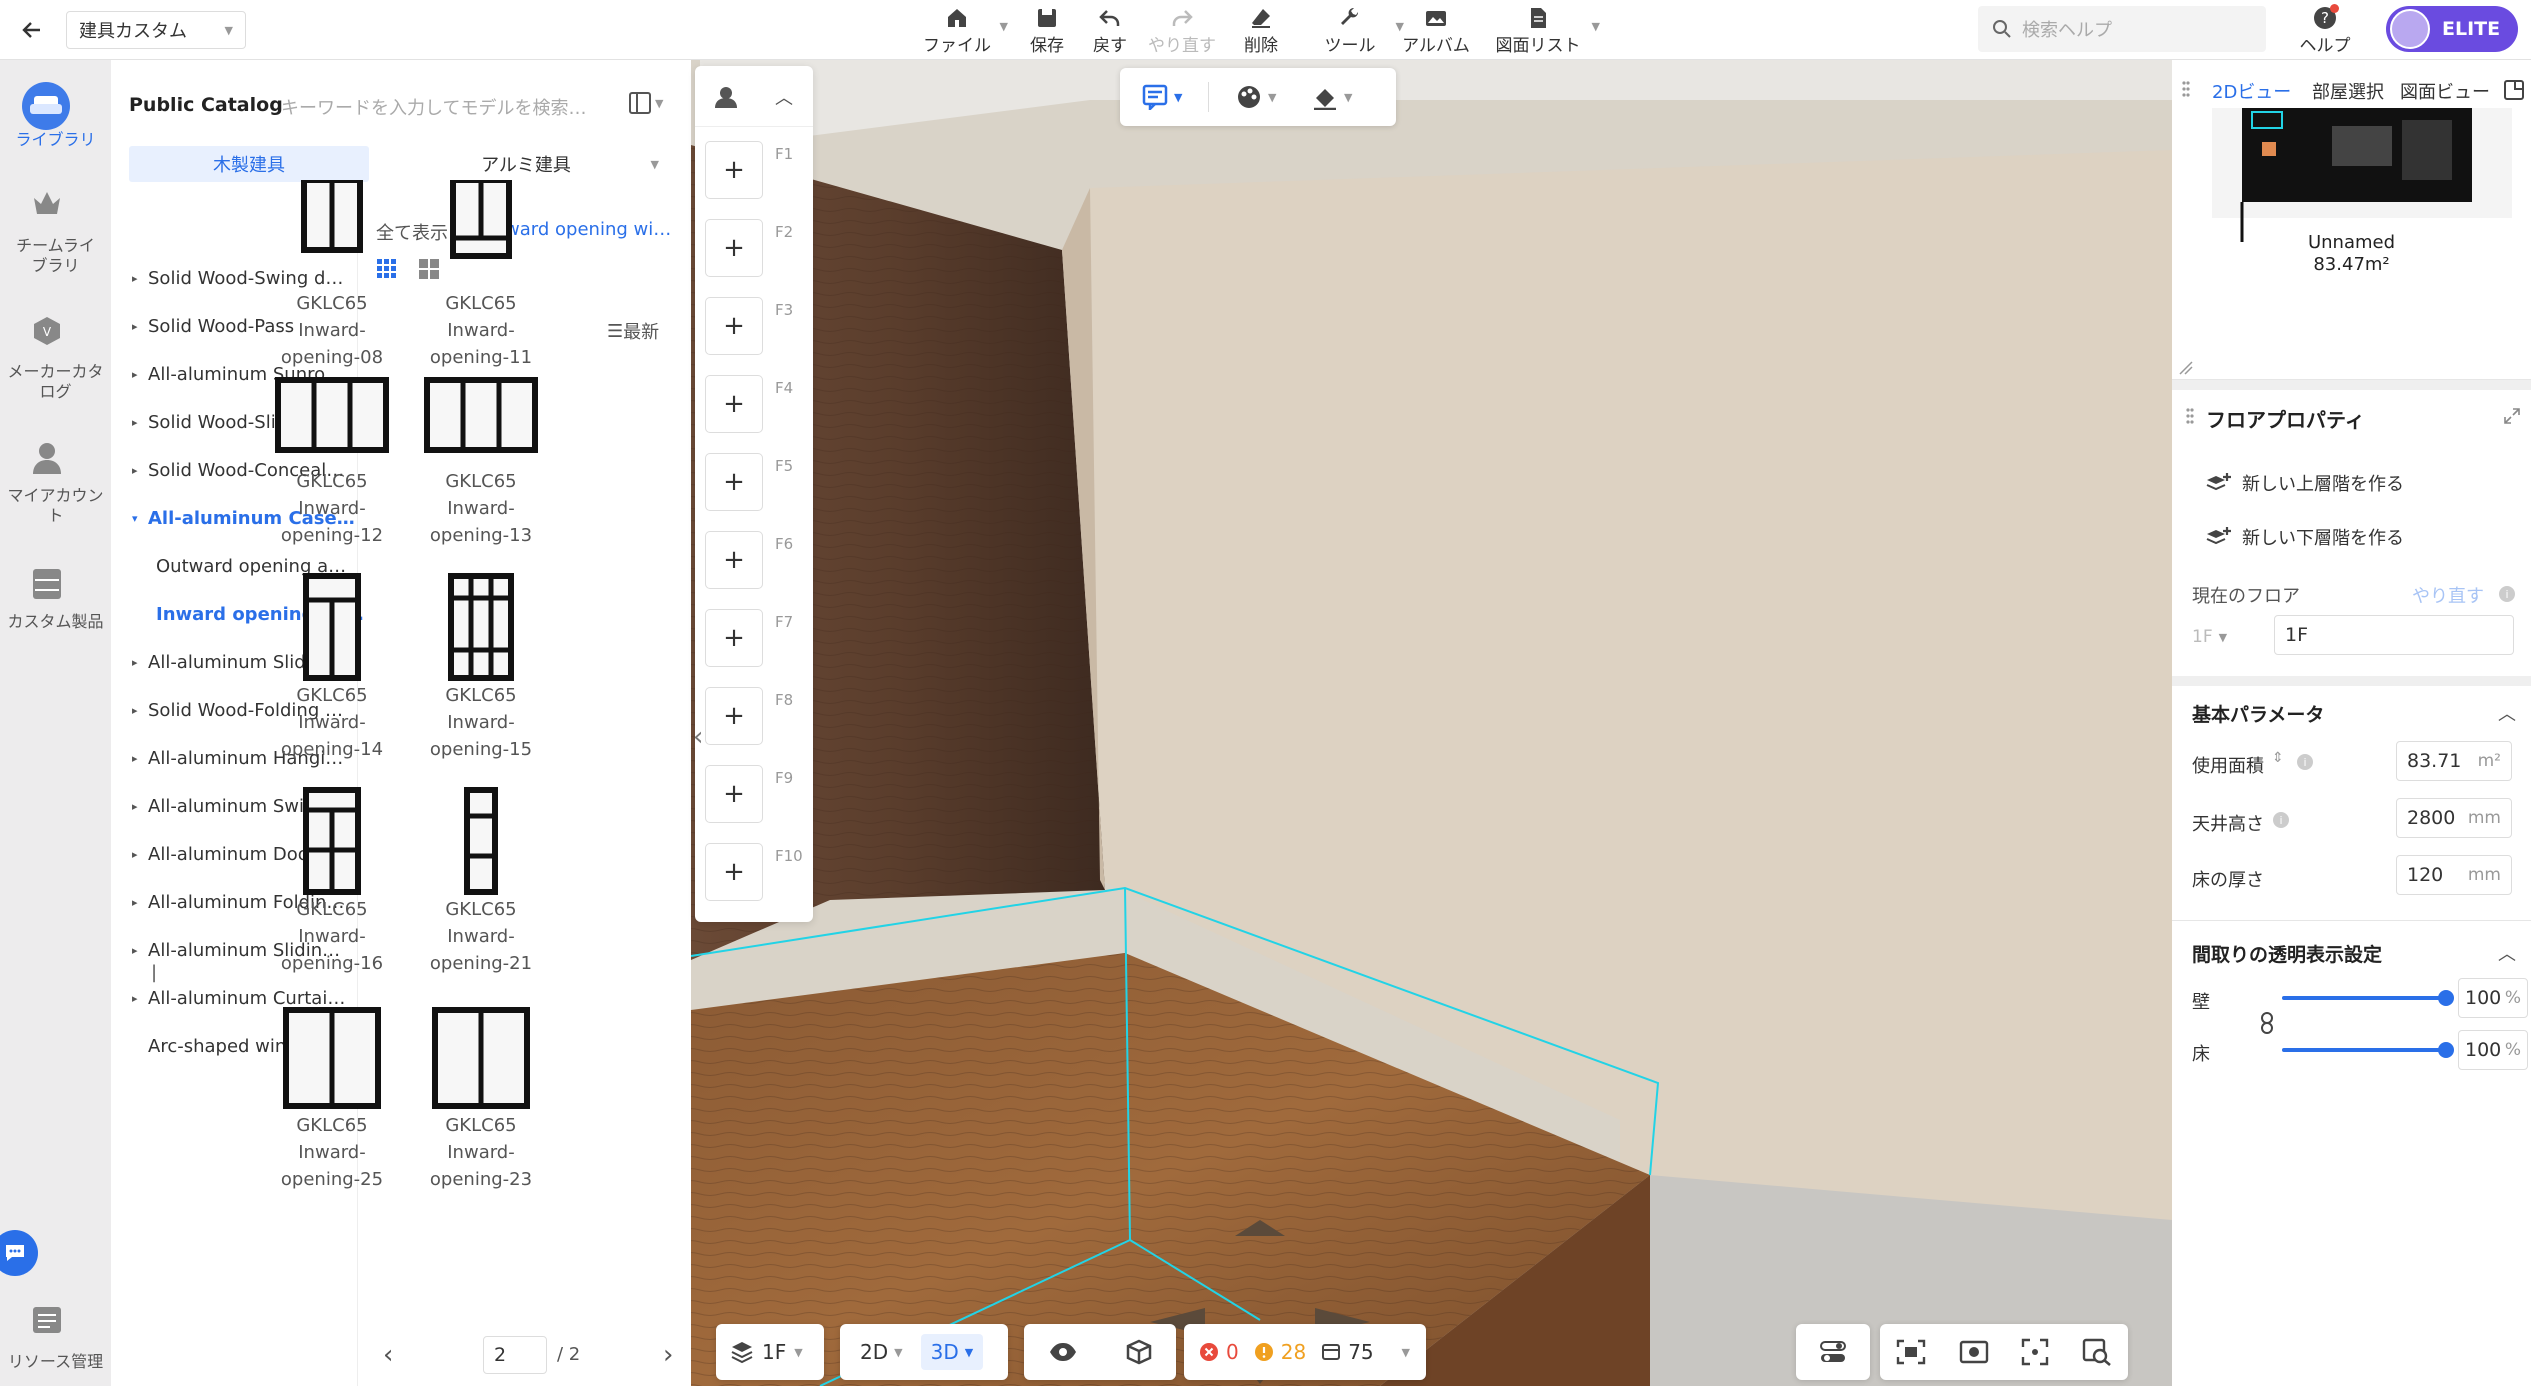 This screenshot has height=1386, width=2531. Describe the element at coordinates (2325, 45) in the screenshot. I see `help-label: ヘルプ` at that location.